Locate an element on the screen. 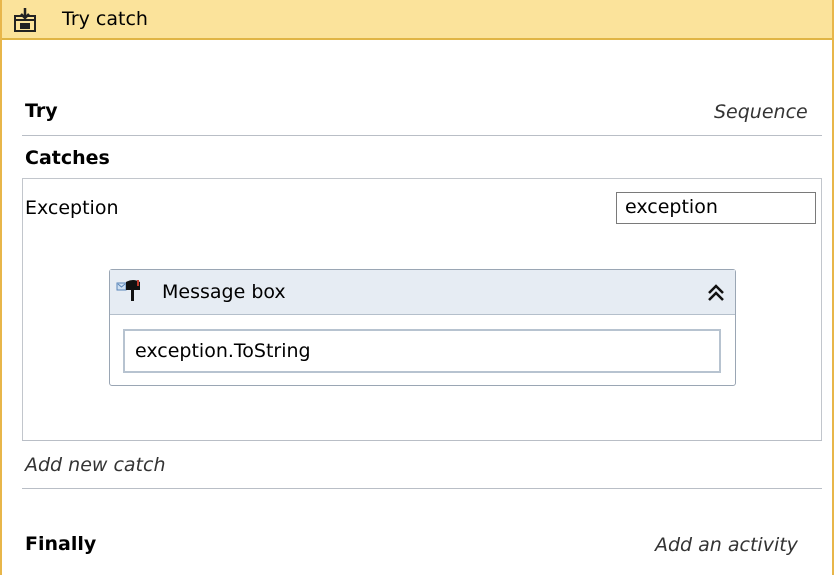  activity-header: Try catch is located at coordinates (417, 20).